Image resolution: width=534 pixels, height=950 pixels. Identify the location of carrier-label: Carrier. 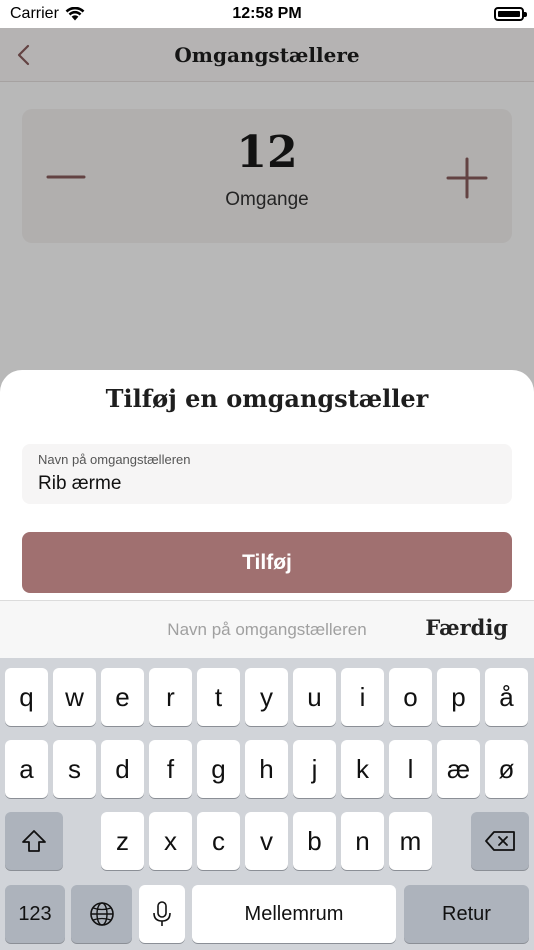
(34, 13).